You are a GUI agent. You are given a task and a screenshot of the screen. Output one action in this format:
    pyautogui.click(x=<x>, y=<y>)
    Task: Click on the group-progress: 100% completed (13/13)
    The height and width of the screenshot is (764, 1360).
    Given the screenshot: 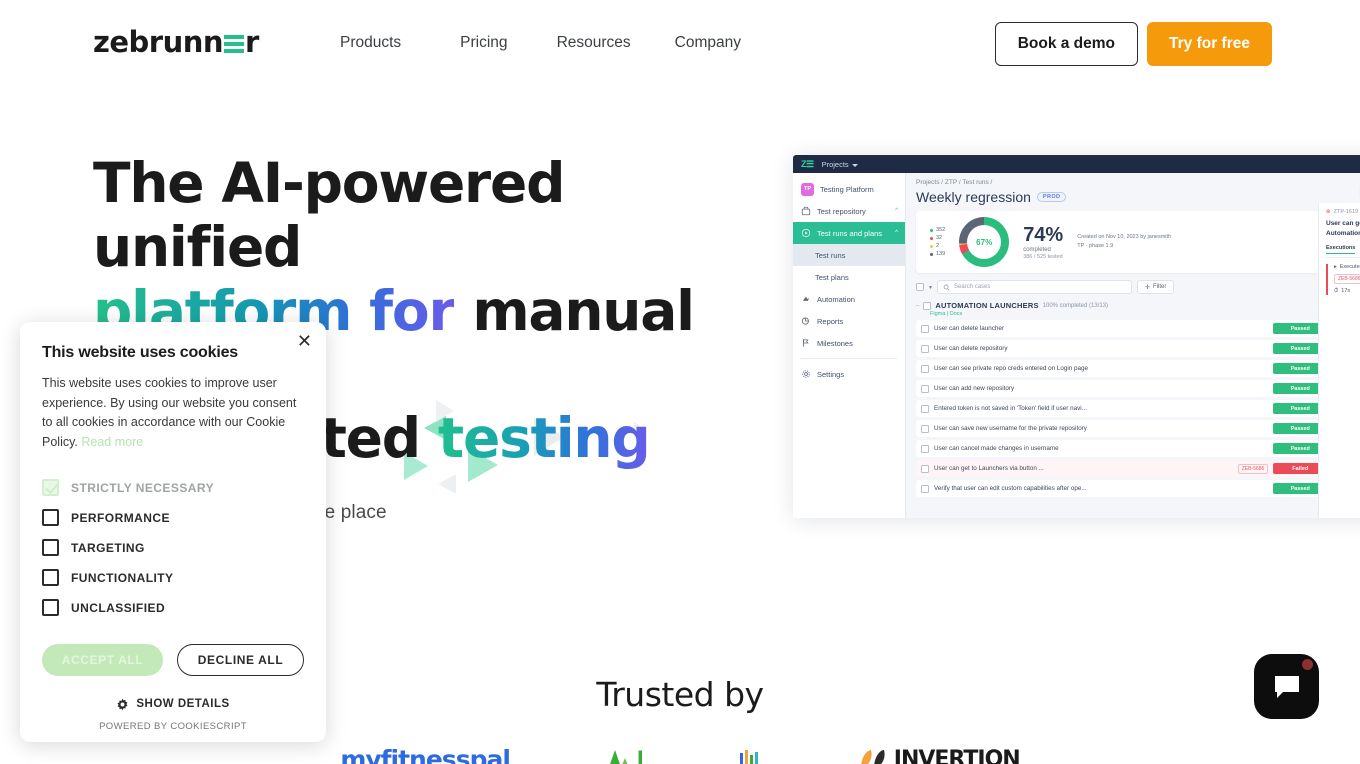 What is the action you would take?
    pyautogui.click(x=1075, y=305)
    